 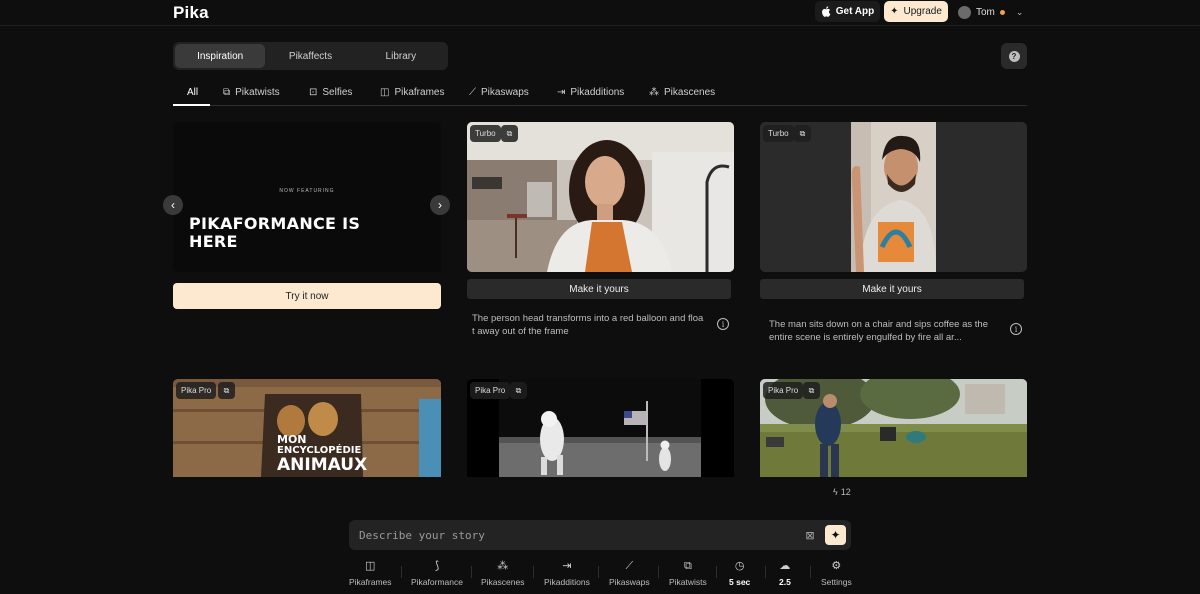 What do you see at coordinates (855, 11) in the screenshot?
I see `get-app-label: Get App` at bounding box center [855, 11].